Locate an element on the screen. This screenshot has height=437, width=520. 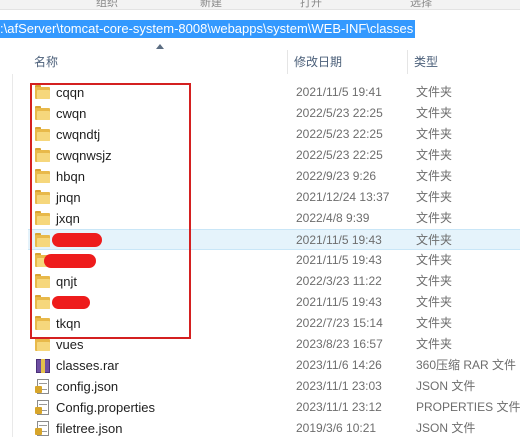
file-name: filetree.json is located at coordinates (89, 428).